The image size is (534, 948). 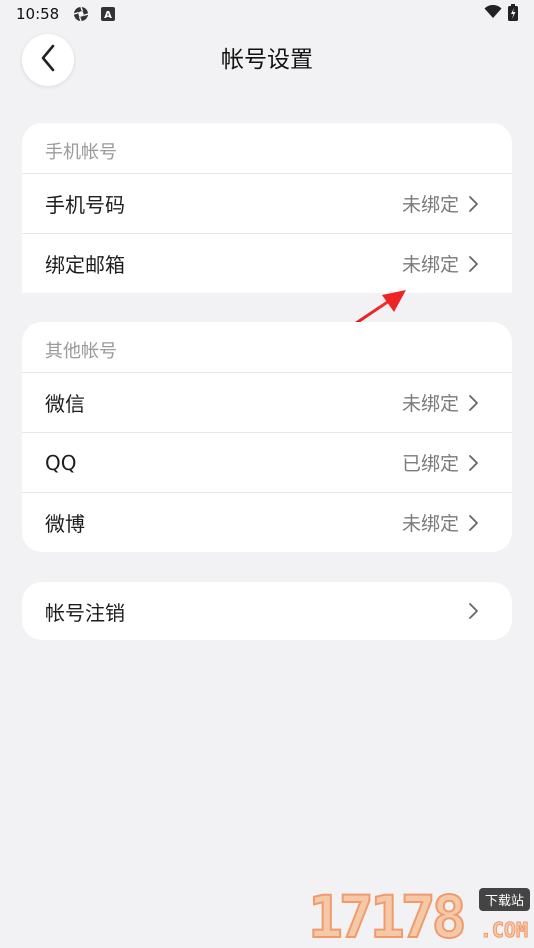 I want to click on a-badge-text: A, so click(x=108, y=15).